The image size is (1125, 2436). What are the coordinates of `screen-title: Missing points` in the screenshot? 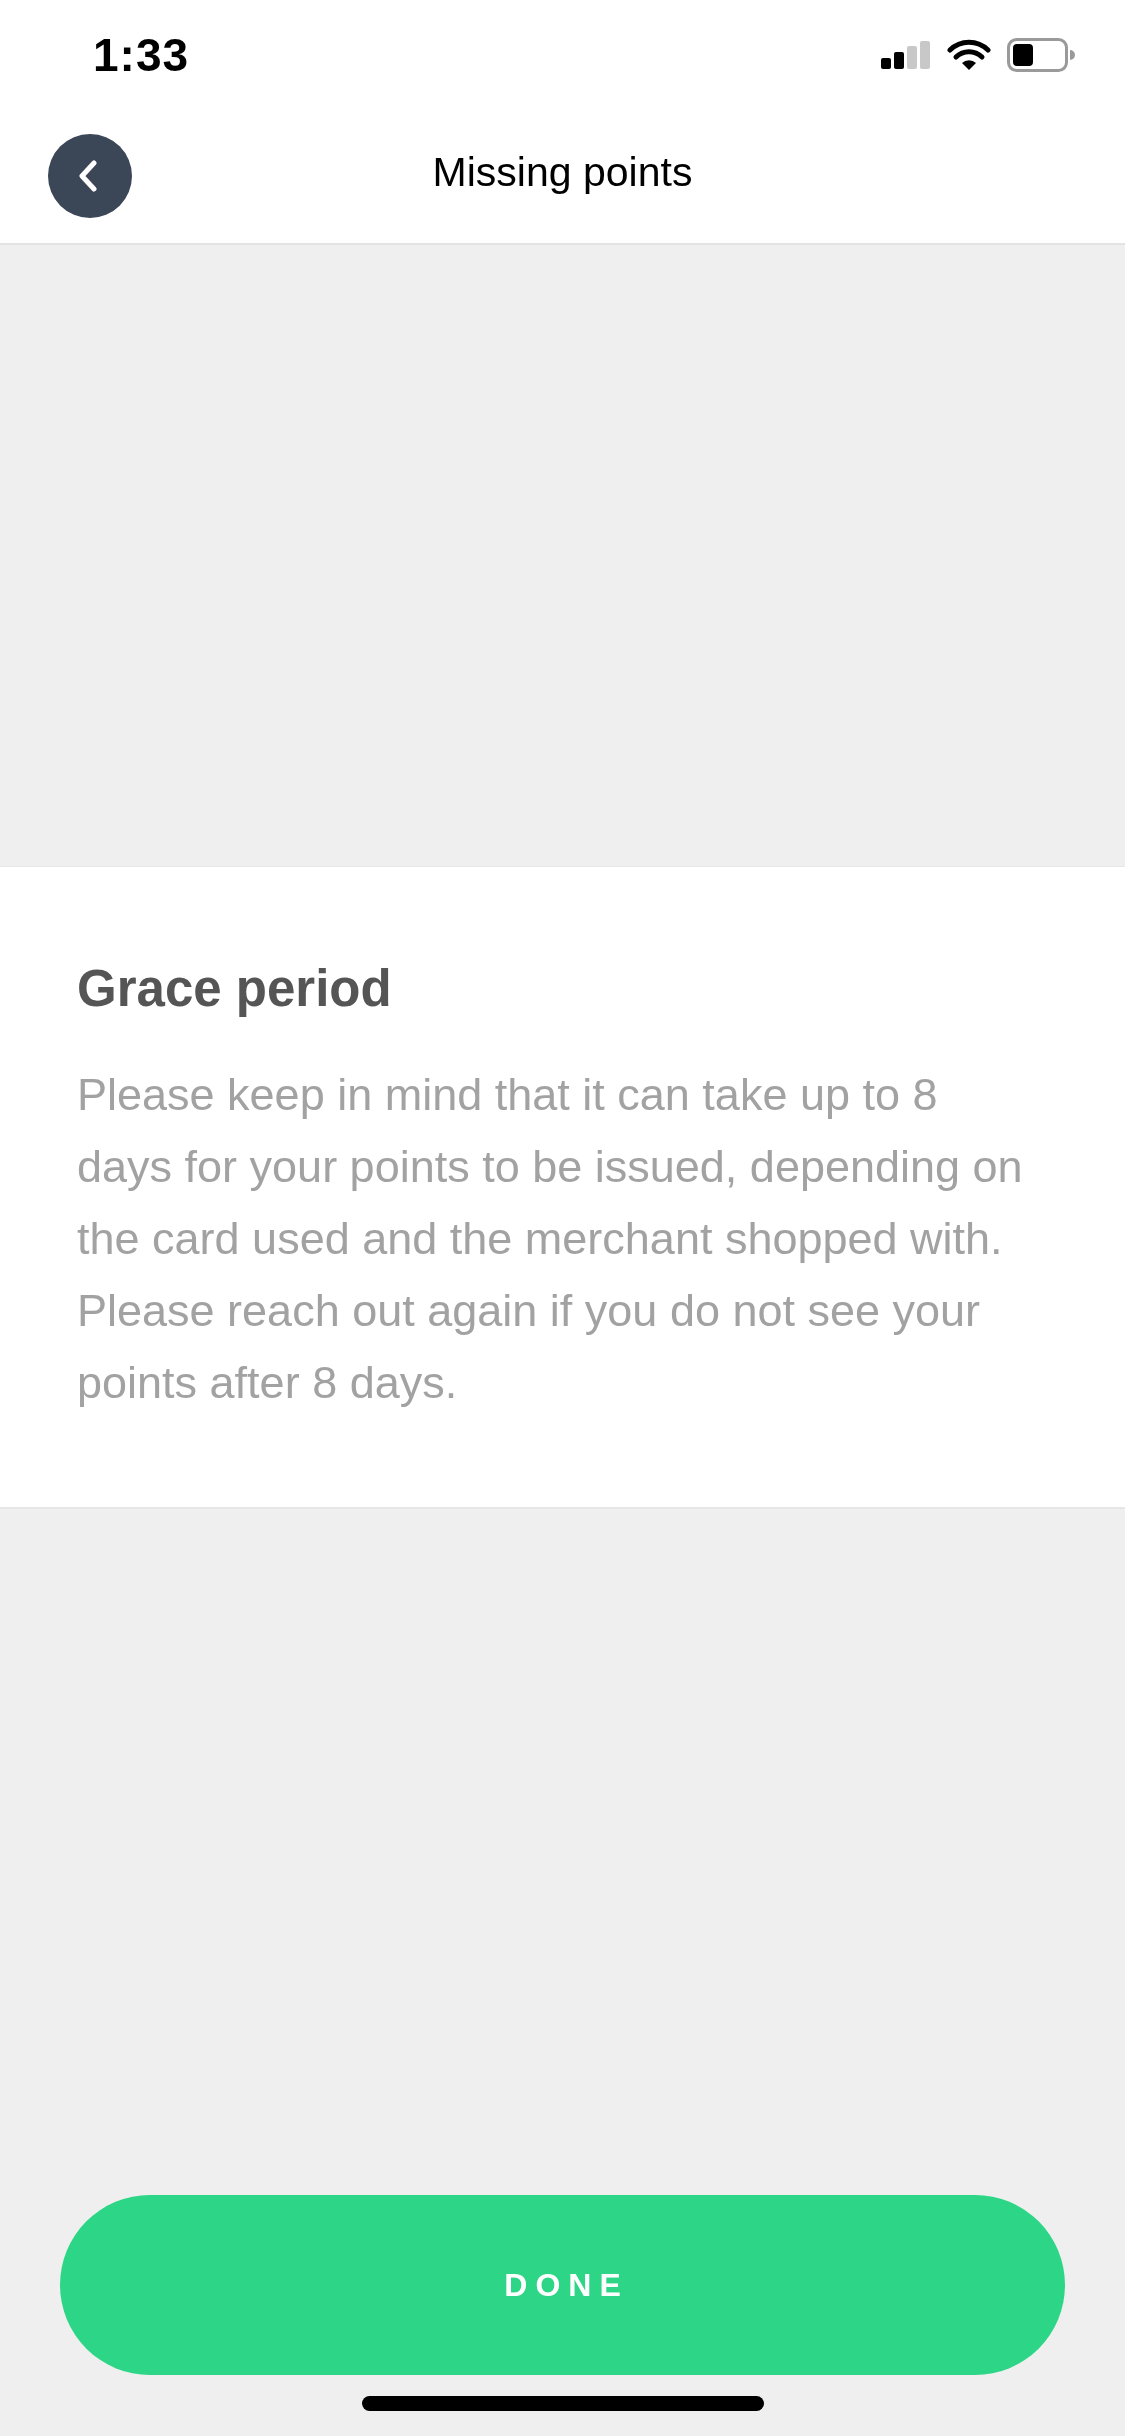 It's located at (562, 172).